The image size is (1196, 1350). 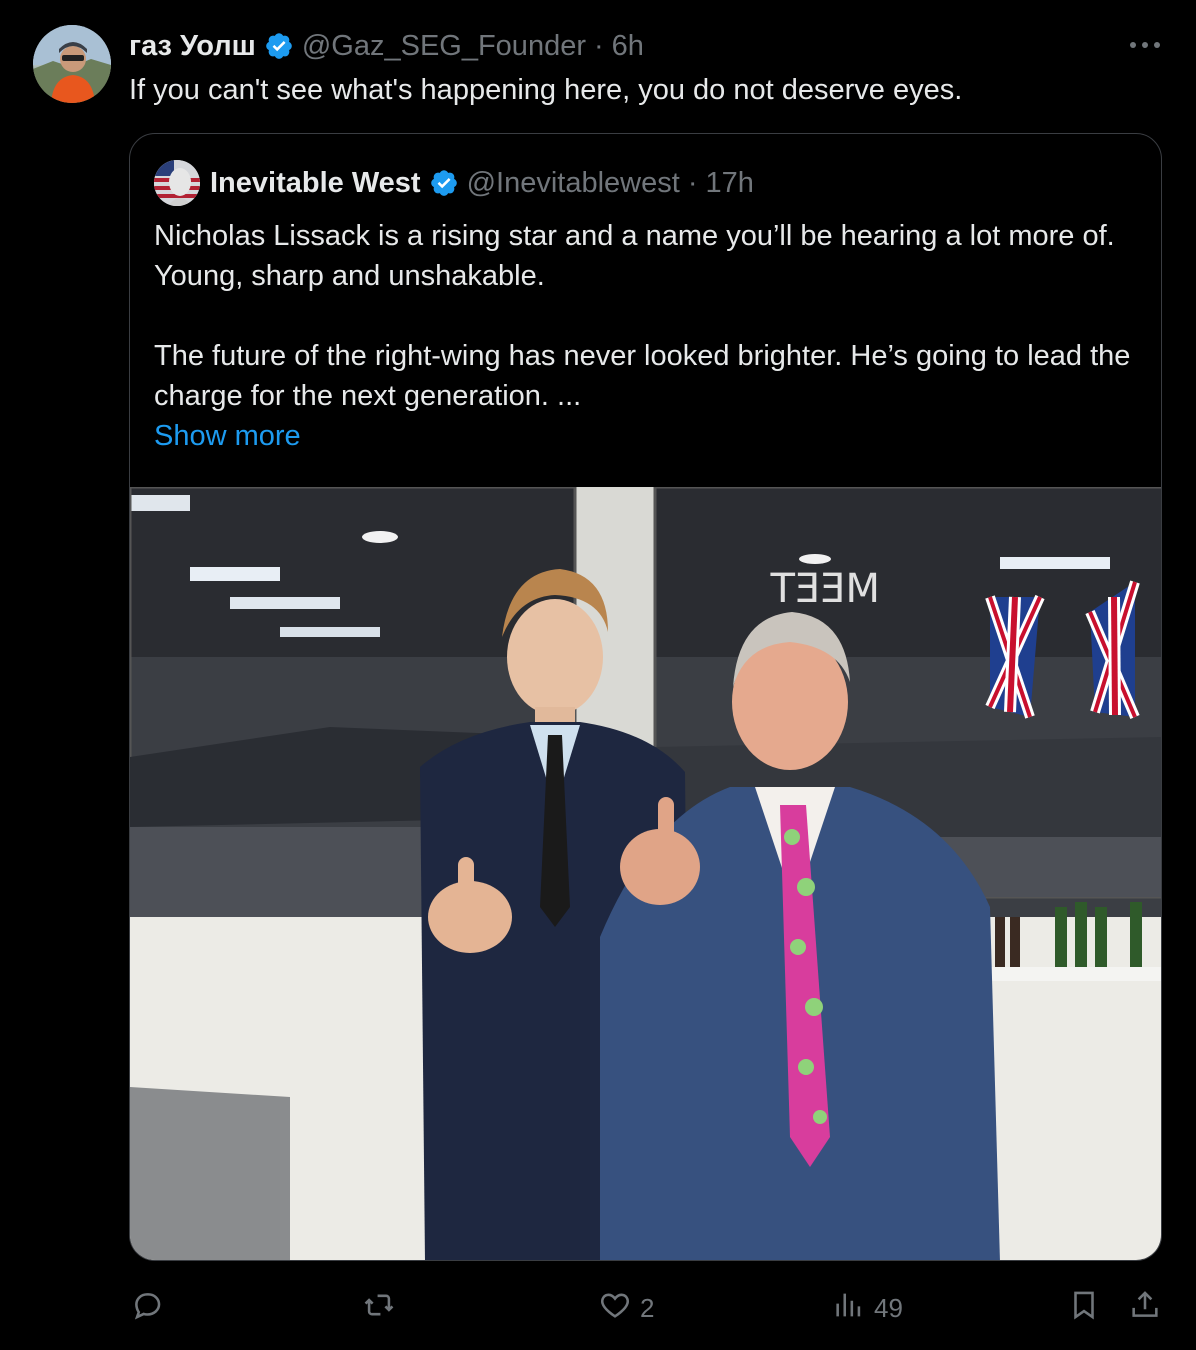 I want to click on author-name: газ Уолш, so click(x=192, y=46).